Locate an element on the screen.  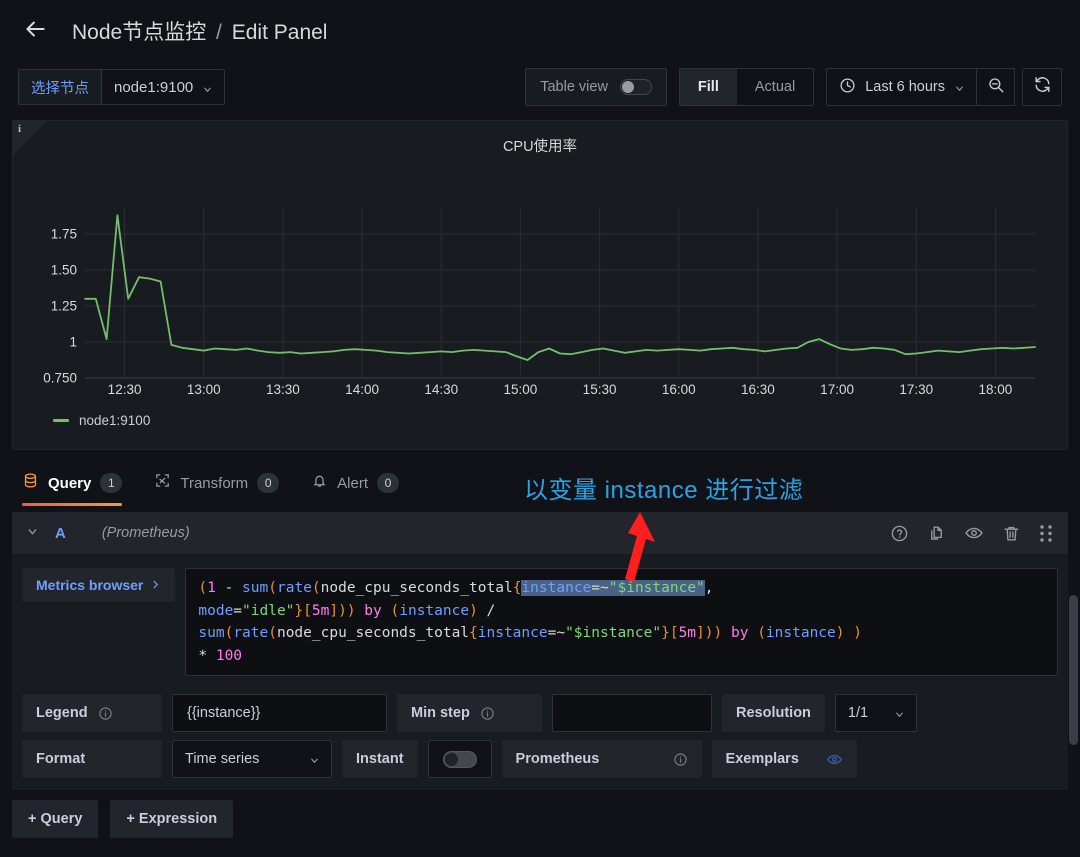
promql-token: "idle" is located at coordinates (268, 610).